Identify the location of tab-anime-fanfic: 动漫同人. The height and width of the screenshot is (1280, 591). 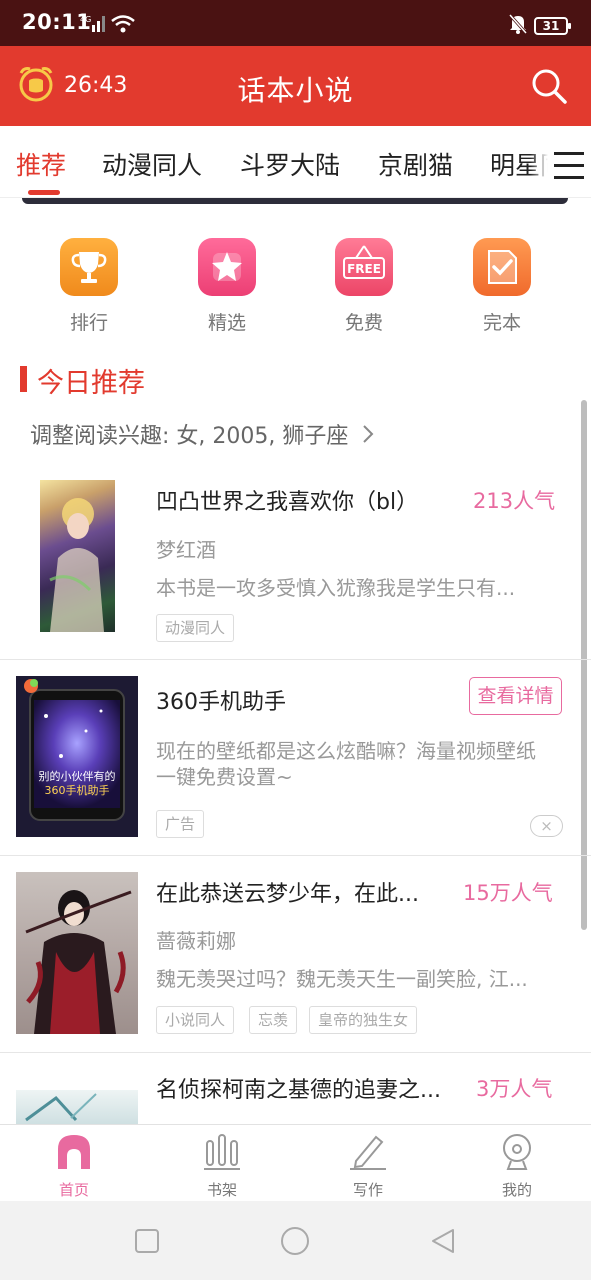
(152, 164).